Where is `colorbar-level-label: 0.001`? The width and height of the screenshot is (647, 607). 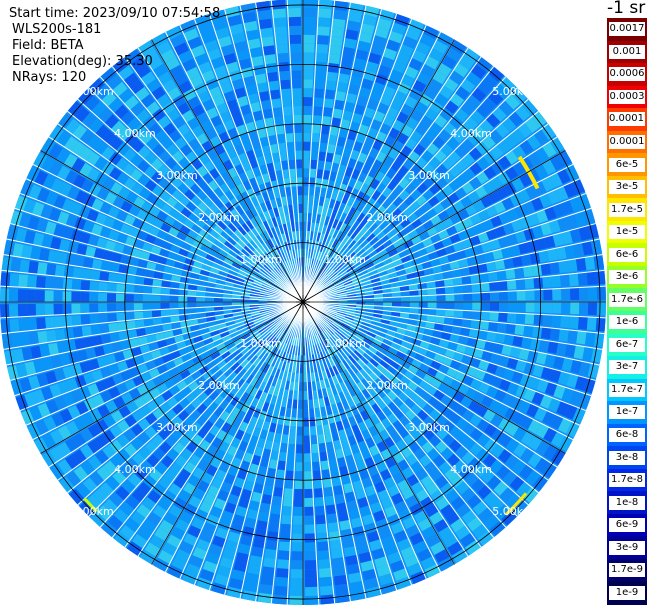 colorbar-level-label: 0.001 is located at coordinates (627, 51).